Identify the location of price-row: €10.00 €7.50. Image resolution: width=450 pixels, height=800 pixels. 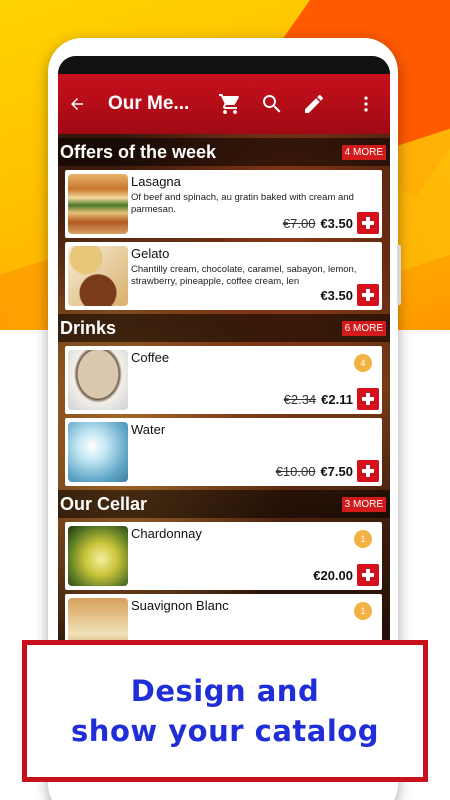
(327, 471).